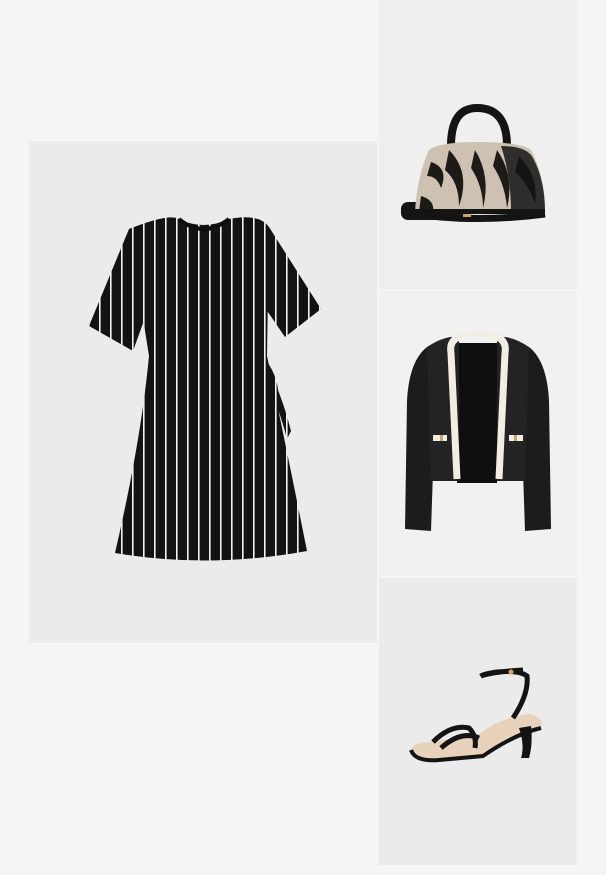 Image resolution: width=606 pixels, height=875 pixels. I want to click on jacket-product-tile, so click(478, 433).